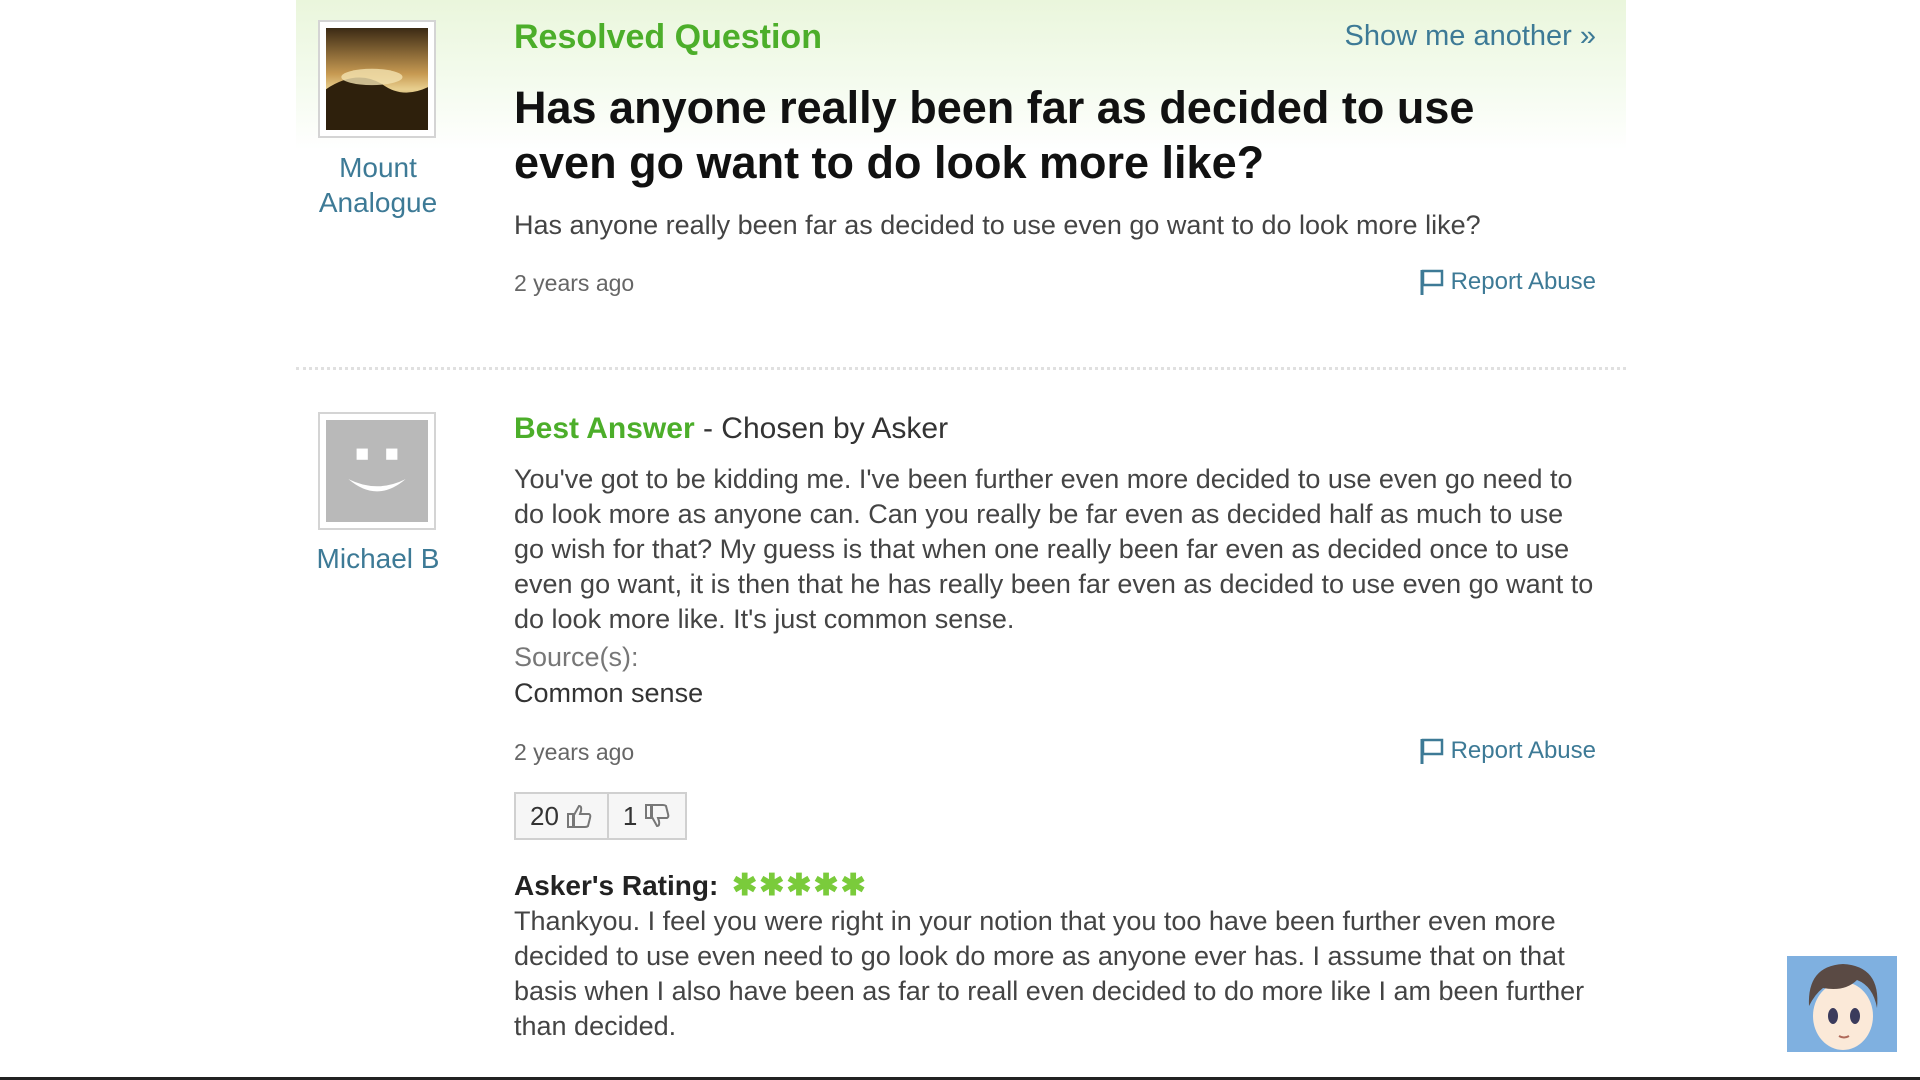 The height and width of the screenshot is (1080, 1920). What do you see at coordinates (561, 816) in the screenshot?
I see `thumbs-up-button: 20` at bounding box center [561, 816].